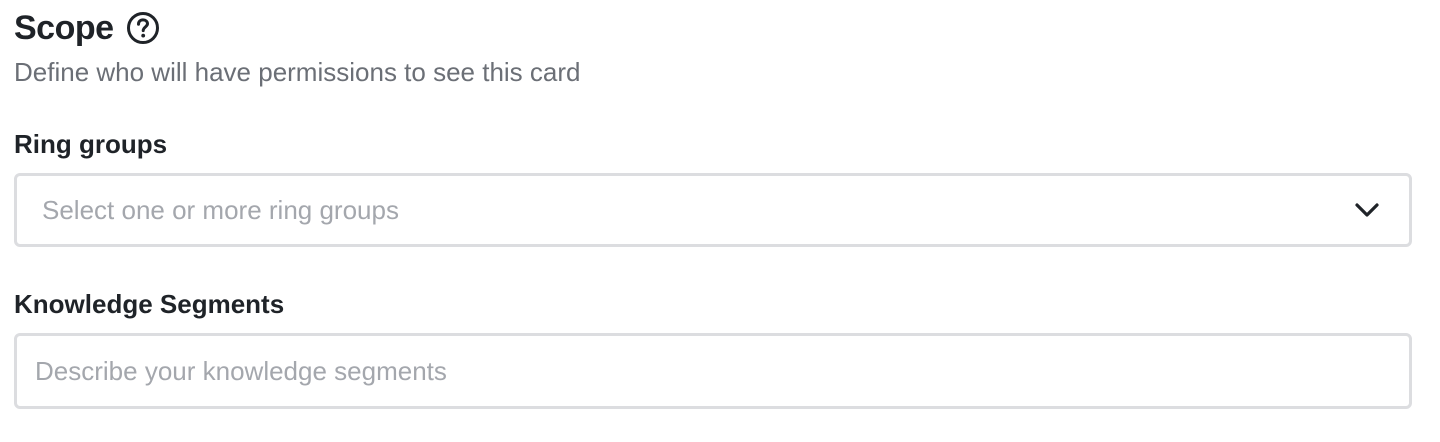 This screenshot has height=442, width=1440. Describe the element at coordinates (1367, 210) in the screenshot. I see `chevron-down-icon` at that location.